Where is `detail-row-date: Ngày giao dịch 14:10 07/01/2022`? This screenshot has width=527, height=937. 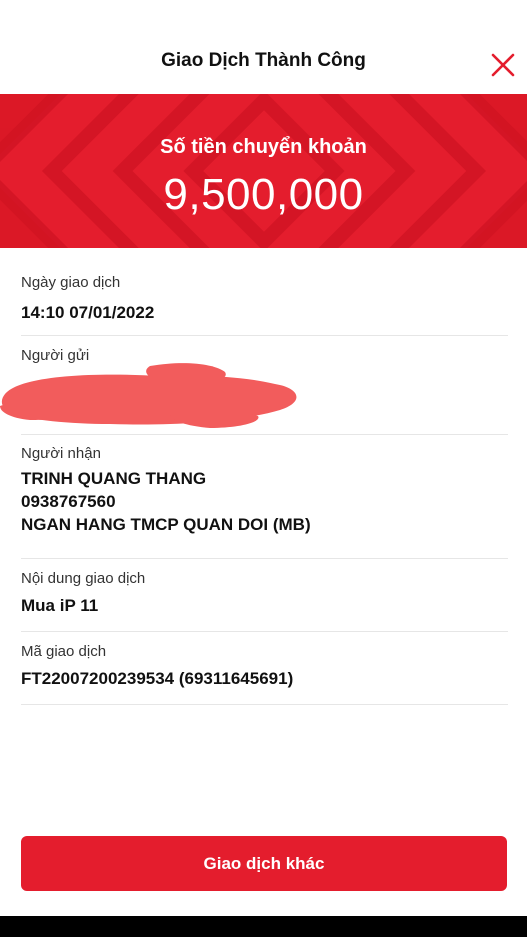
detail-row-date: Ngày giao dịch 14:10 07/01/2022 is located at coordinates (264, 292).